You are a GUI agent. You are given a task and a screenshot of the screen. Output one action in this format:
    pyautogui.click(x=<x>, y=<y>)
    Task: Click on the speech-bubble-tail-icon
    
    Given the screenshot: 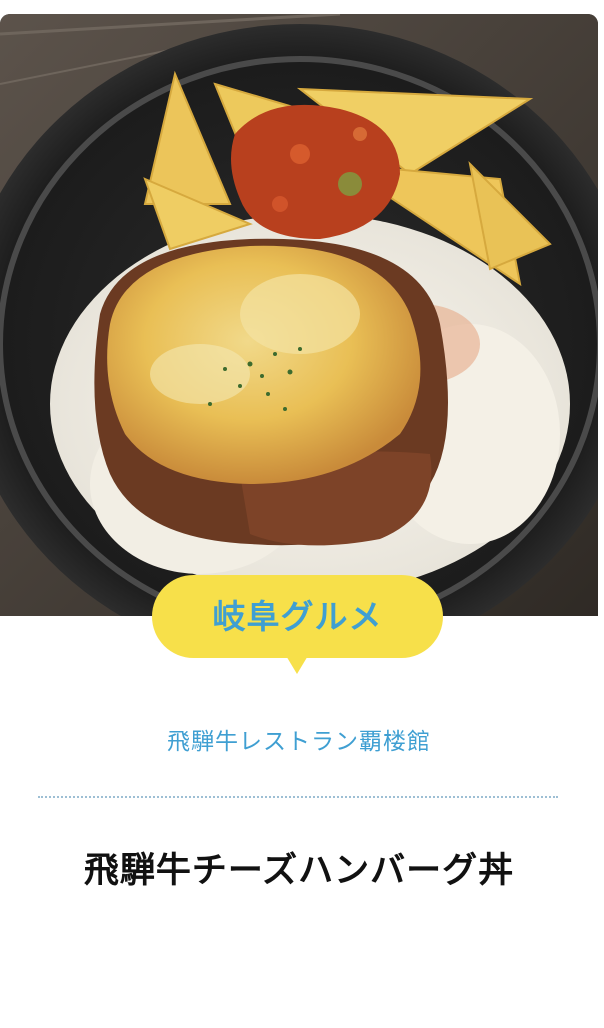 What is the action you would take?
    pyautogui.click(x=297, y=664)
    